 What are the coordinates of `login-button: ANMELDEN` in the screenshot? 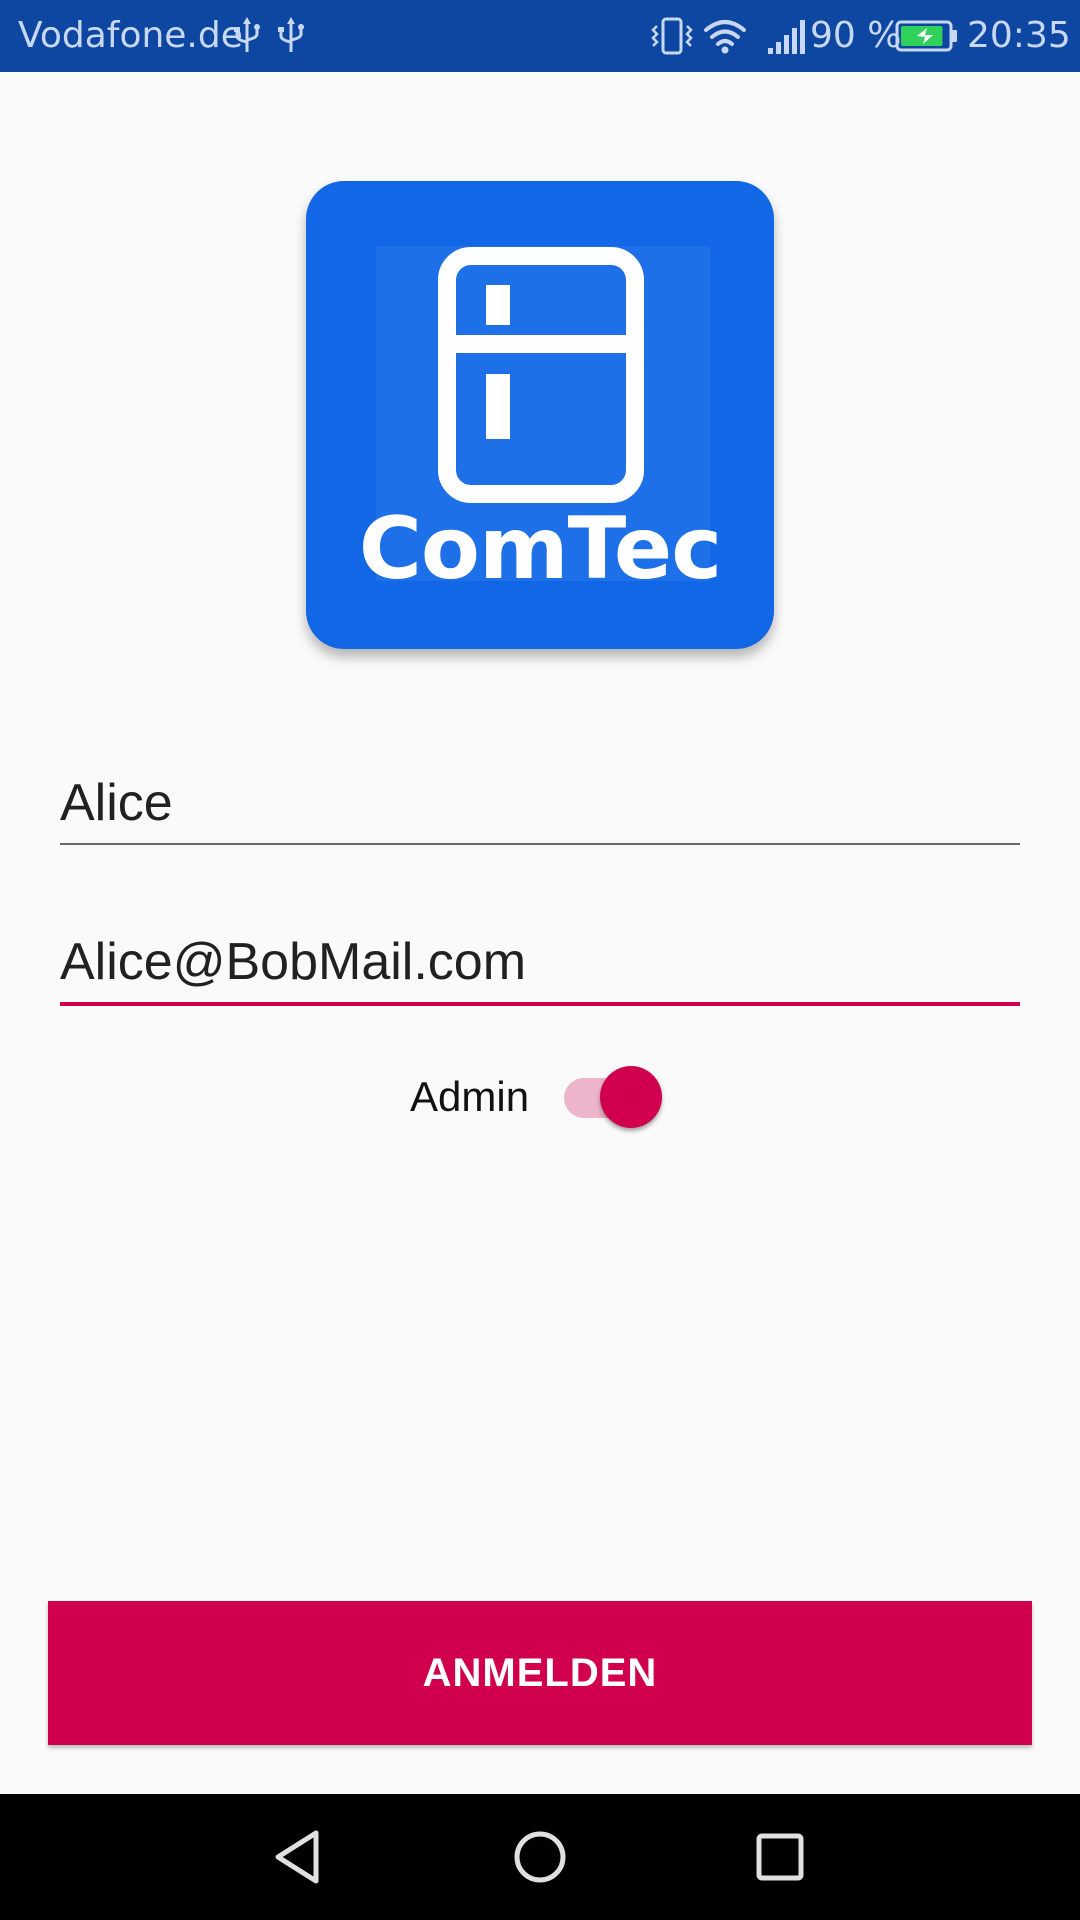 It's located at (540, 1673).